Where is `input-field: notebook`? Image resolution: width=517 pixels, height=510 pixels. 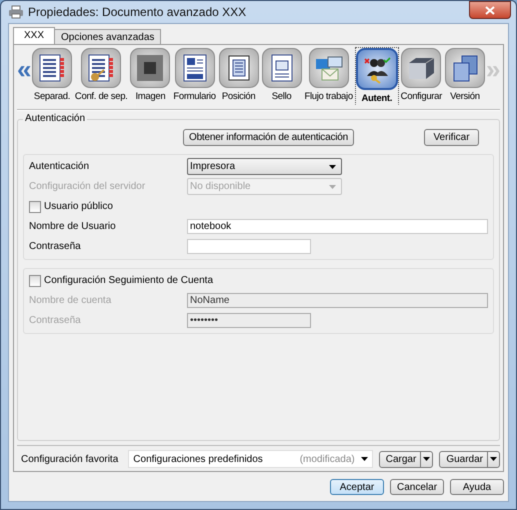 input-field: notebook is located at coordinates (337, 226).